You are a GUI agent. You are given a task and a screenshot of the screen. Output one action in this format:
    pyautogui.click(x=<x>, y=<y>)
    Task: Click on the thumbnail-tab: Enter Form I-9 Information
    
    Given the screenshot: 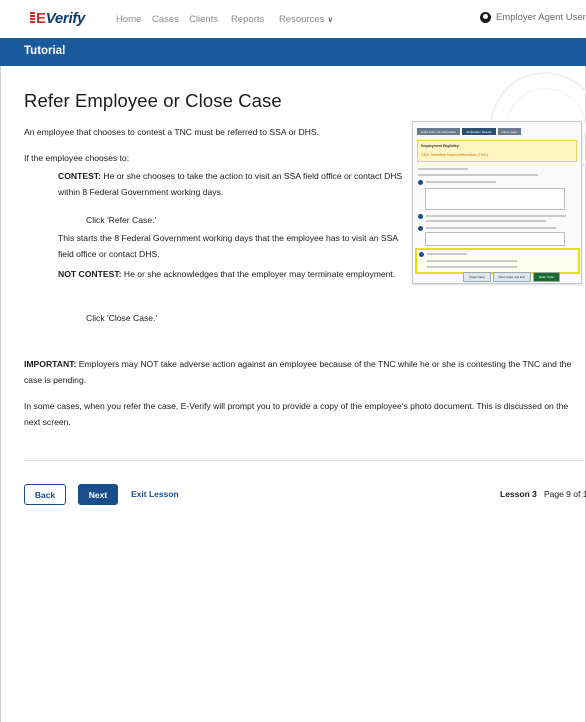 What is the action you would take?
    pyautogui.click(x=439, y=131)
    